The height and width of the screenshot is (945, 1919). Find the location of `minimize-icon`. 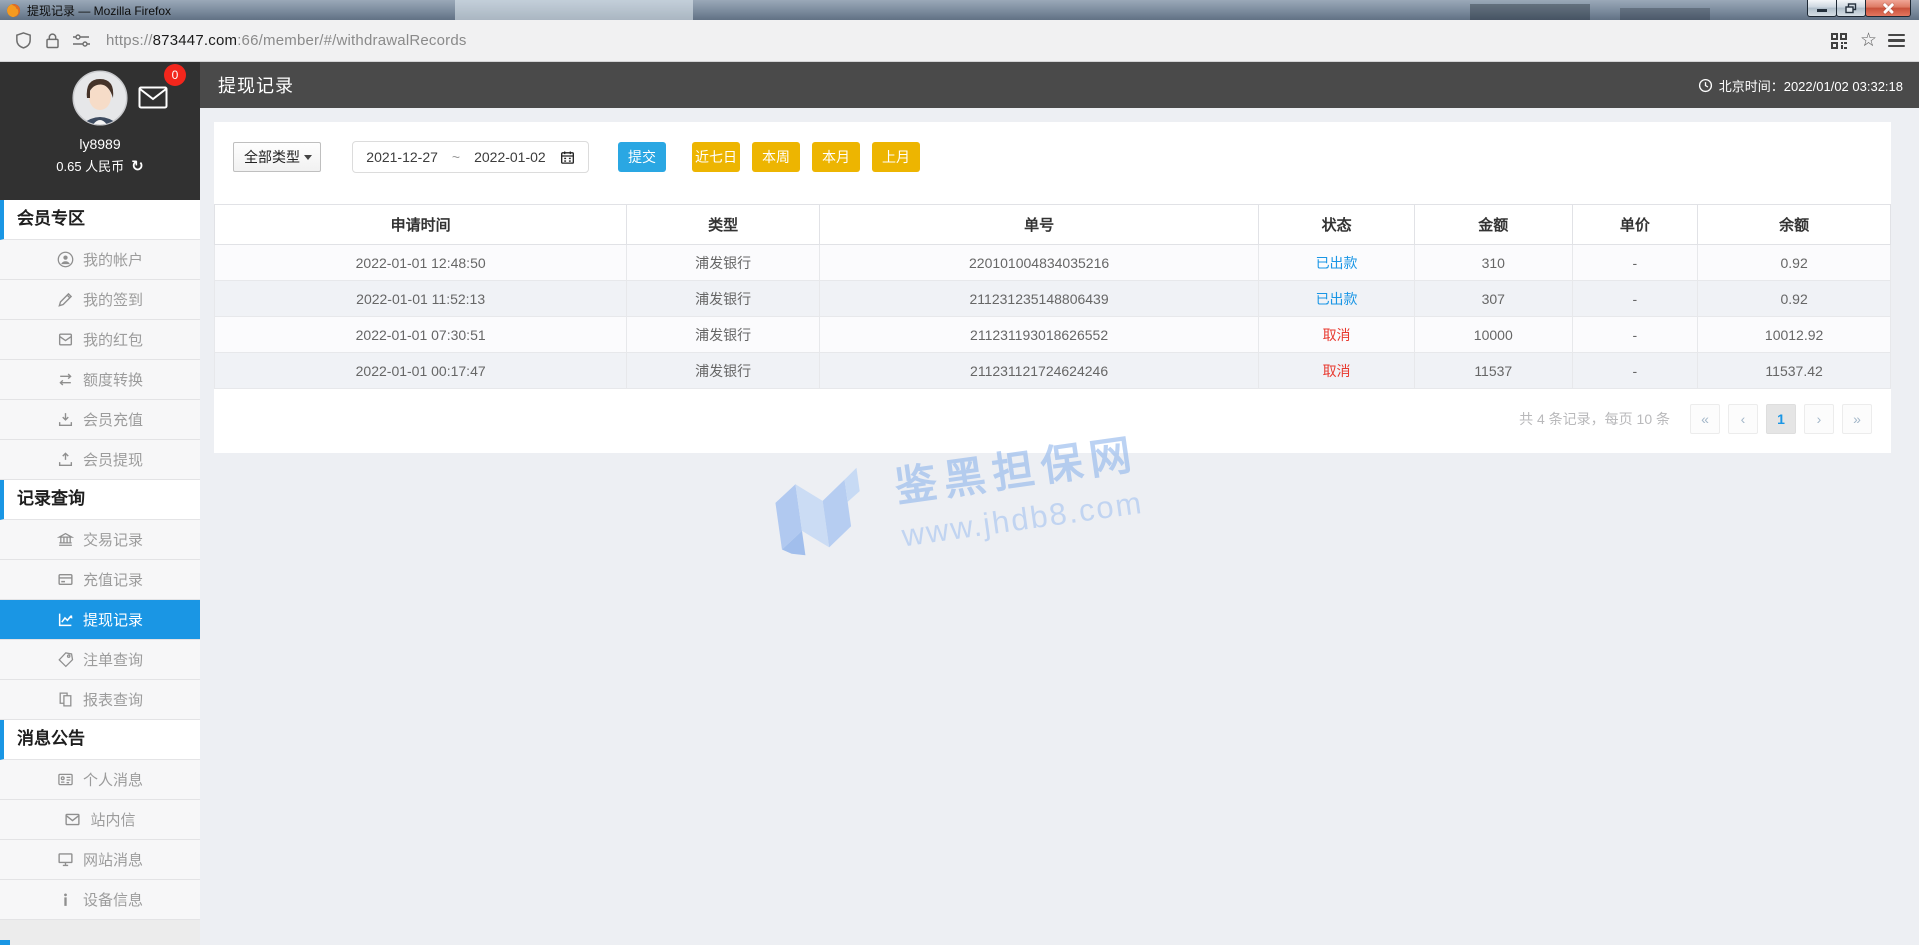

minimize-icon is located at coordinates (1822, 10).